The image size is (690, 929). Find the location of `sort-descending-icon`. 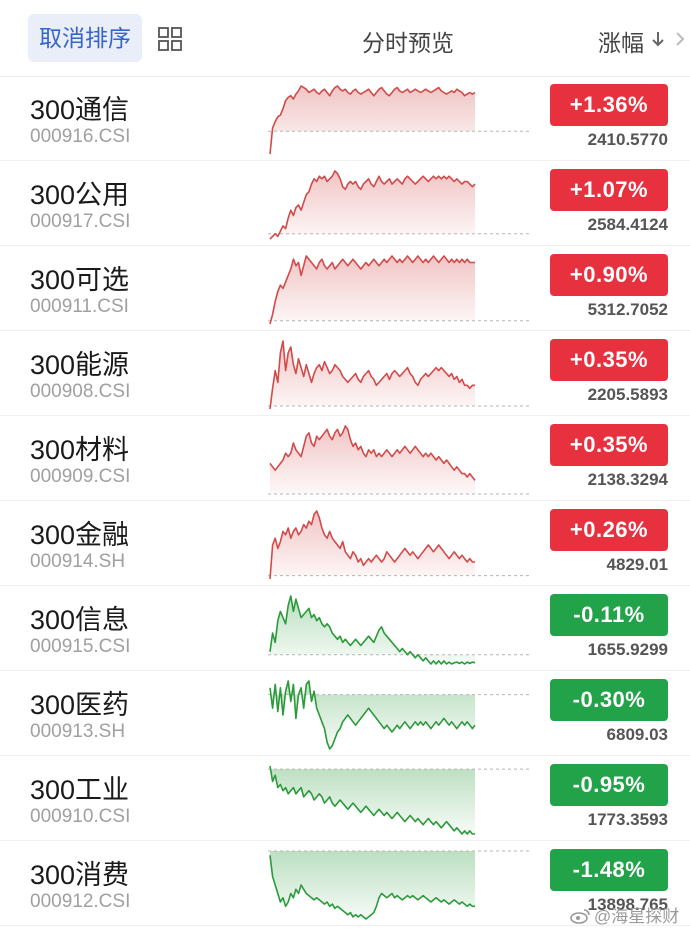

sort-descending-icon is located at coordinates (658, 39).